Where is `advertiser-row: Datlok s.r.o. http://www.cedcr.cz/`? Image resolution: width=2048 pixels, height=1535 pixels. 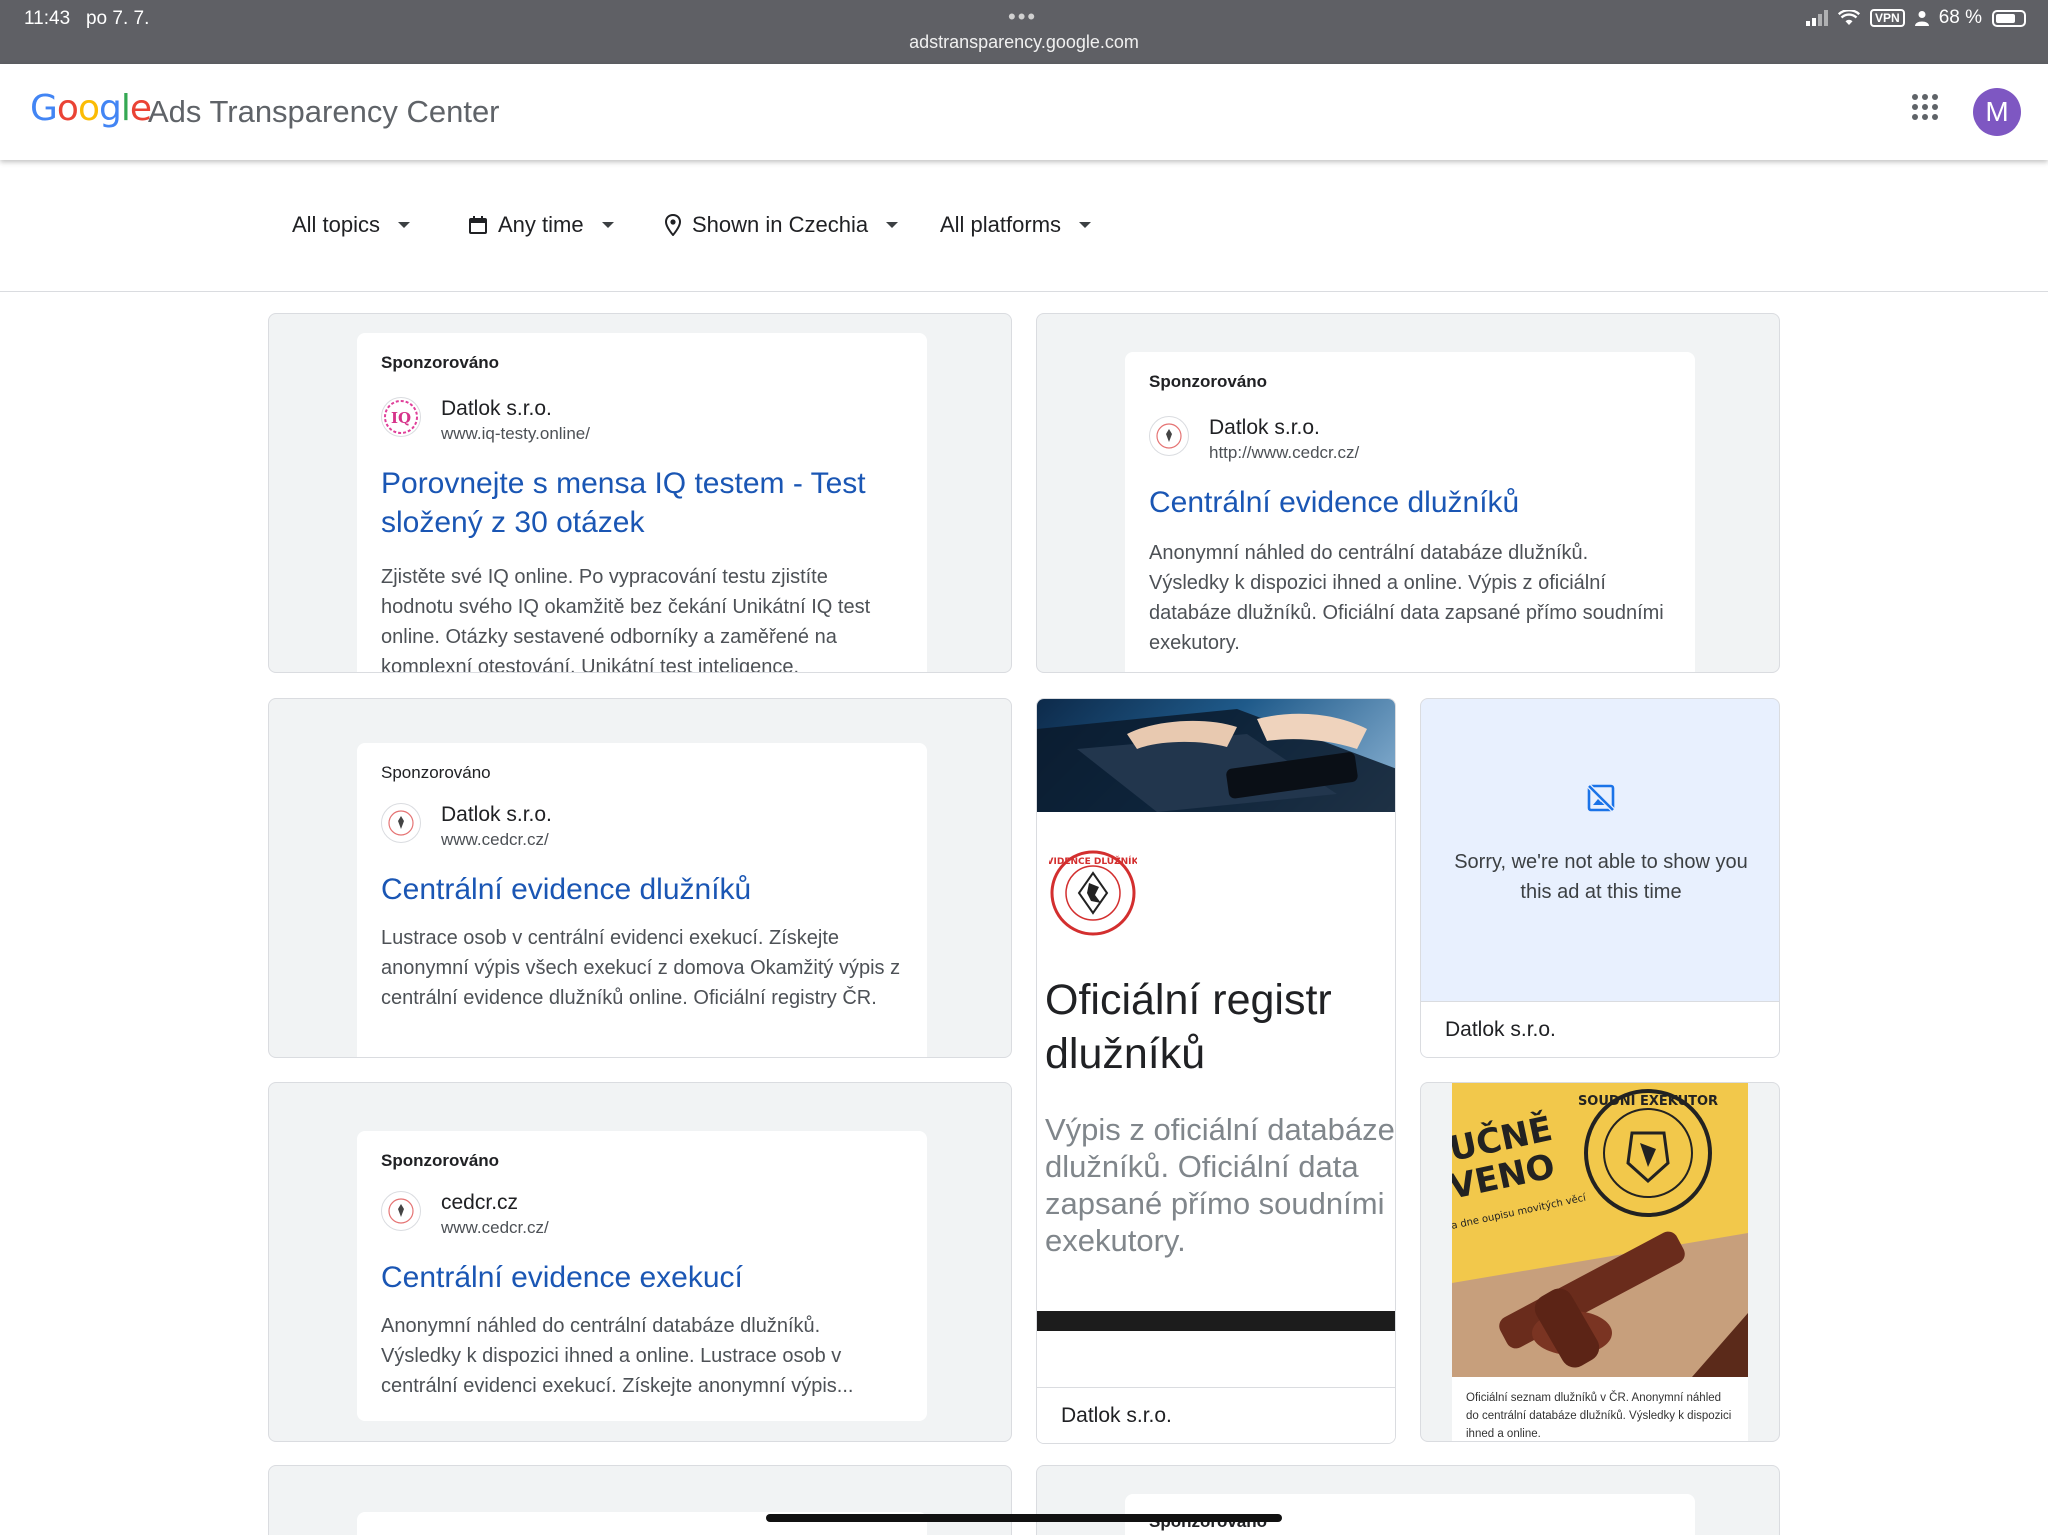 advertiser-row: Datlok s.r.o. http://www.cedcr.cz/ is located at coordinates (1410, 439).